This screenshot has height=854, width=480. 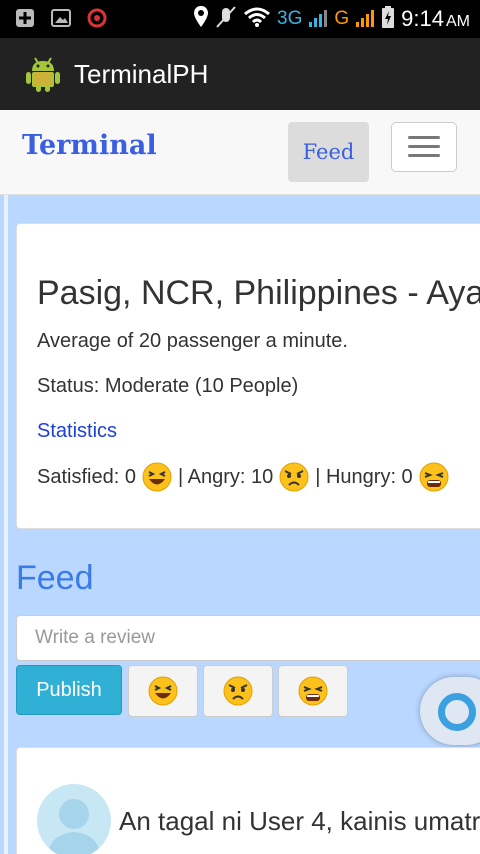 What do you see at coordinates (43, 74) in the screenshot?
I see `android-icon` at bounding box center [43, 74].